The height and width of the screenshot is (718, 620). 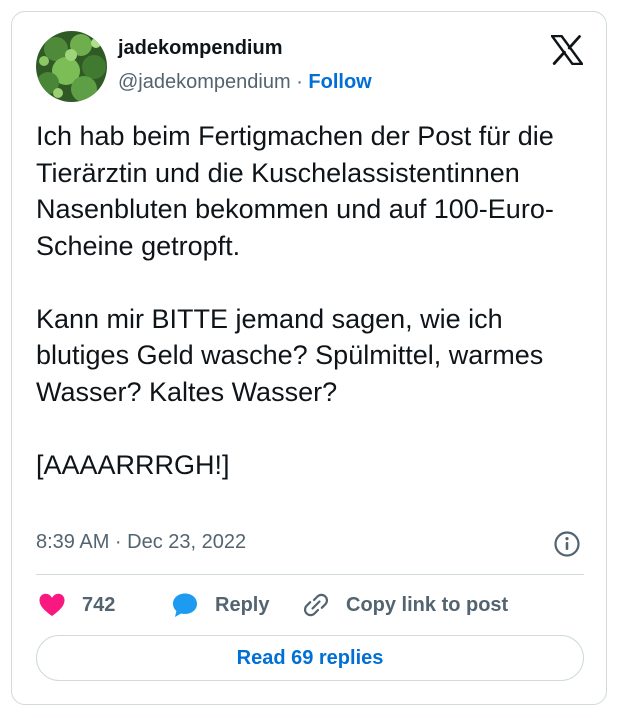 I want to click on divider, so click(x=310, y=574).